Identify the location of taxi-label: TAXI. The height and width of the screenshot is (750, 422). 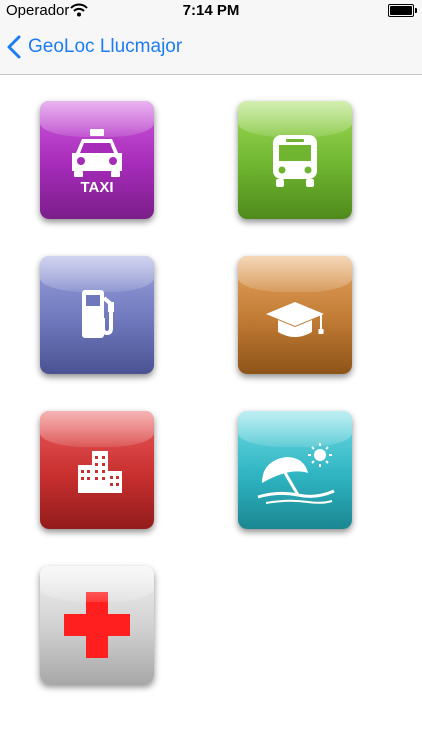
(96, 187).